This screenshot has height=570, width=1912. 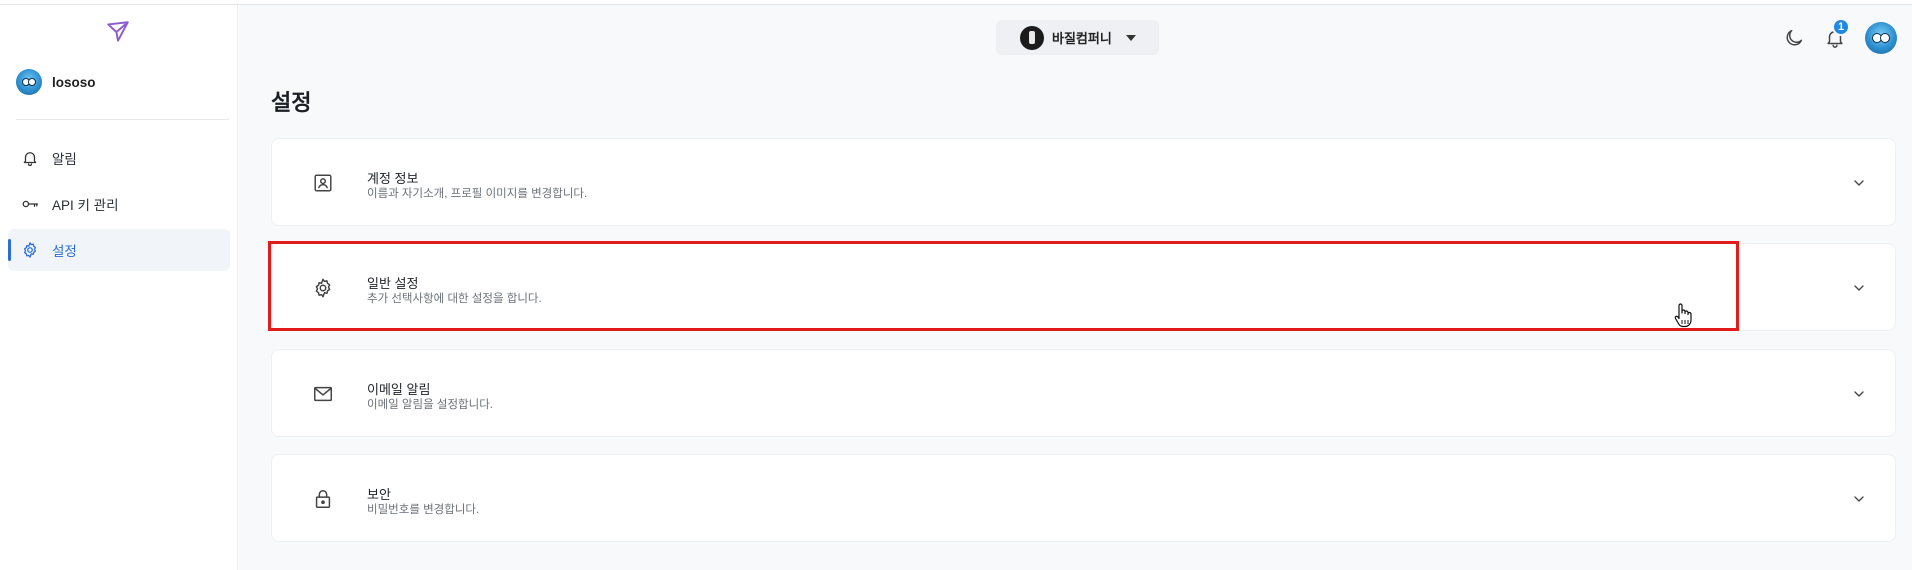 I want to click on organization-name: 바질컴퍼니, so click(x=1082, y=38).